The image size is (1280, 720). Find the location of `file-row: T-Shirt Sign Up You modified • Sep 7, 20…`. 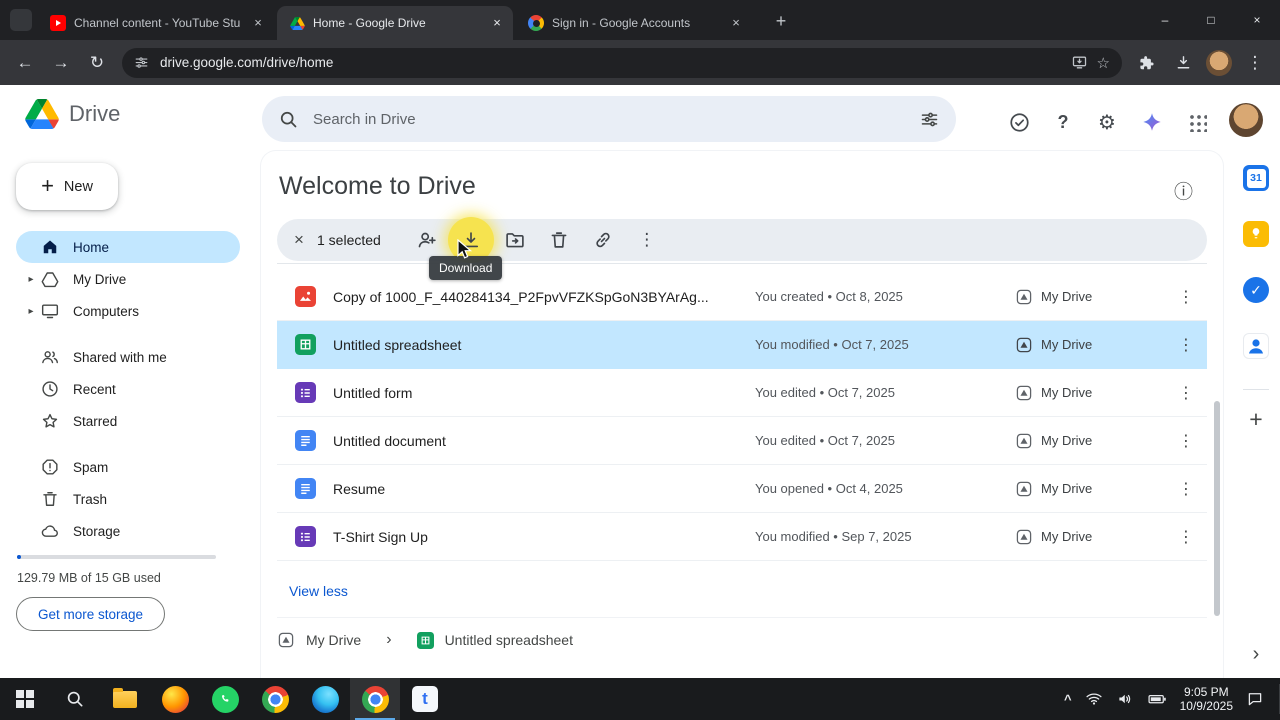

file-row: T-Shirt Sign Up You modified • Sep 7, 20… is located at coordinates (742, 537).